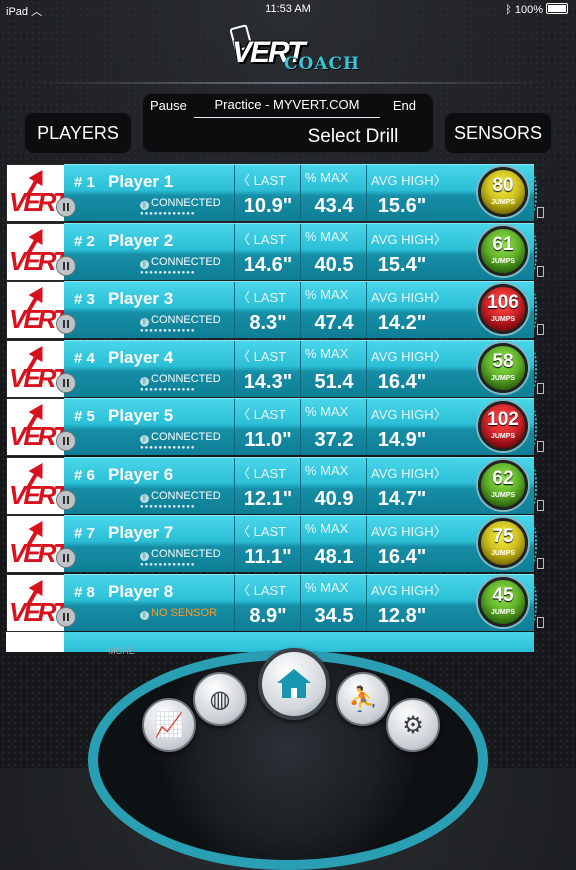 The height and width of the screenshot is (870, 576). I want to click on avg-column: AVG HIGH〉 15.4", so click(406, 251).